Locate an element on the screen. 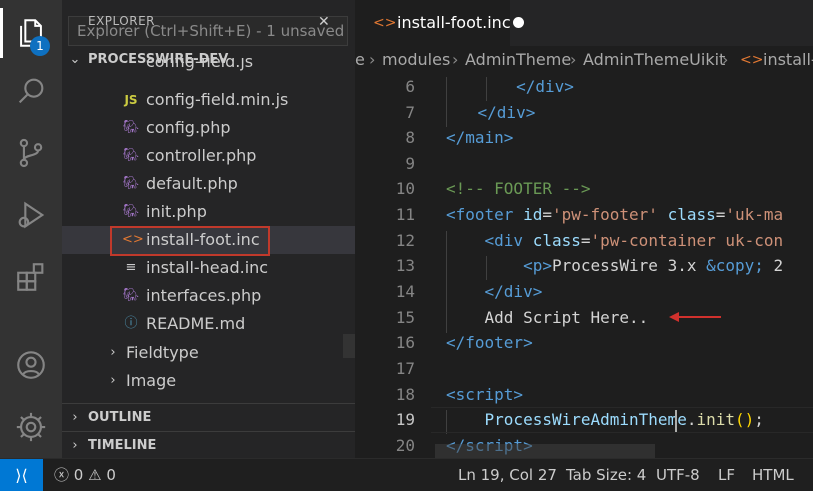 The height and width of the screenshot is (491, 813). line-number: 7 is located at coordinates (410, 112).